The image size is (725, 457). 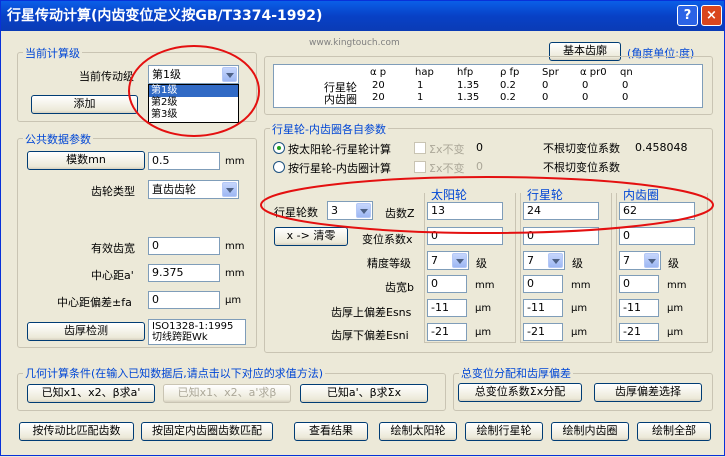 I want to click on annotation-ellipse-gears, so click(x=487, y=205).